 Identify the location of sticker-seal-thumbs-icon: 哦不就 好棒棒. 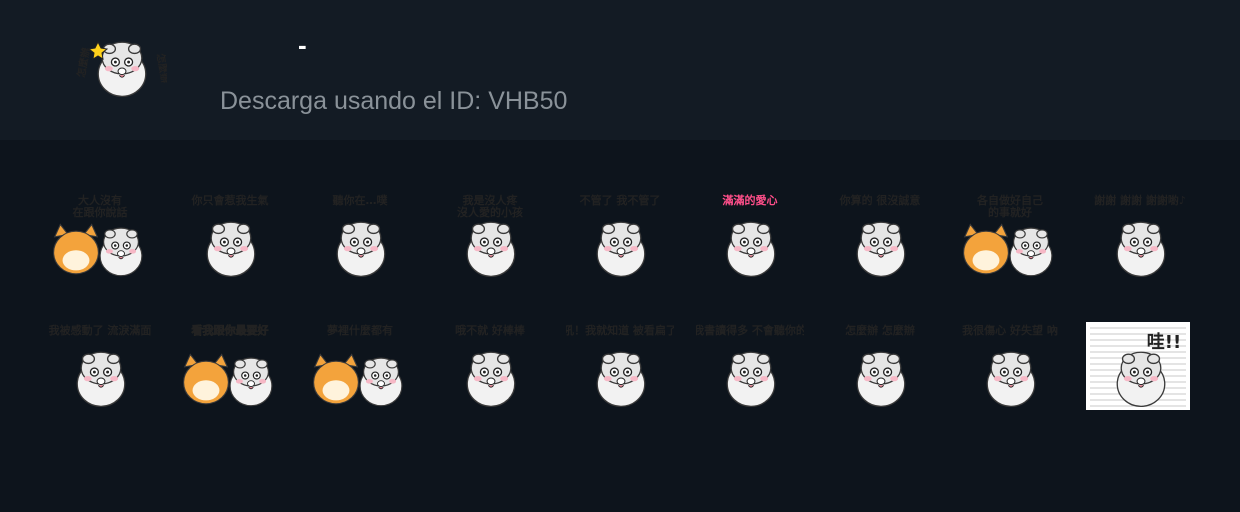
(490, 370).